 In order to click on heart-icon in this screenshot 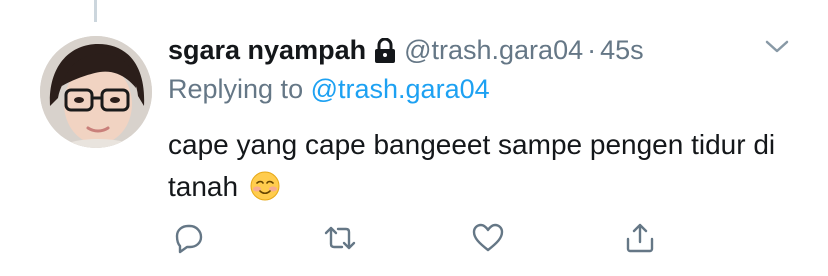, I will do `click(488, 240)`.